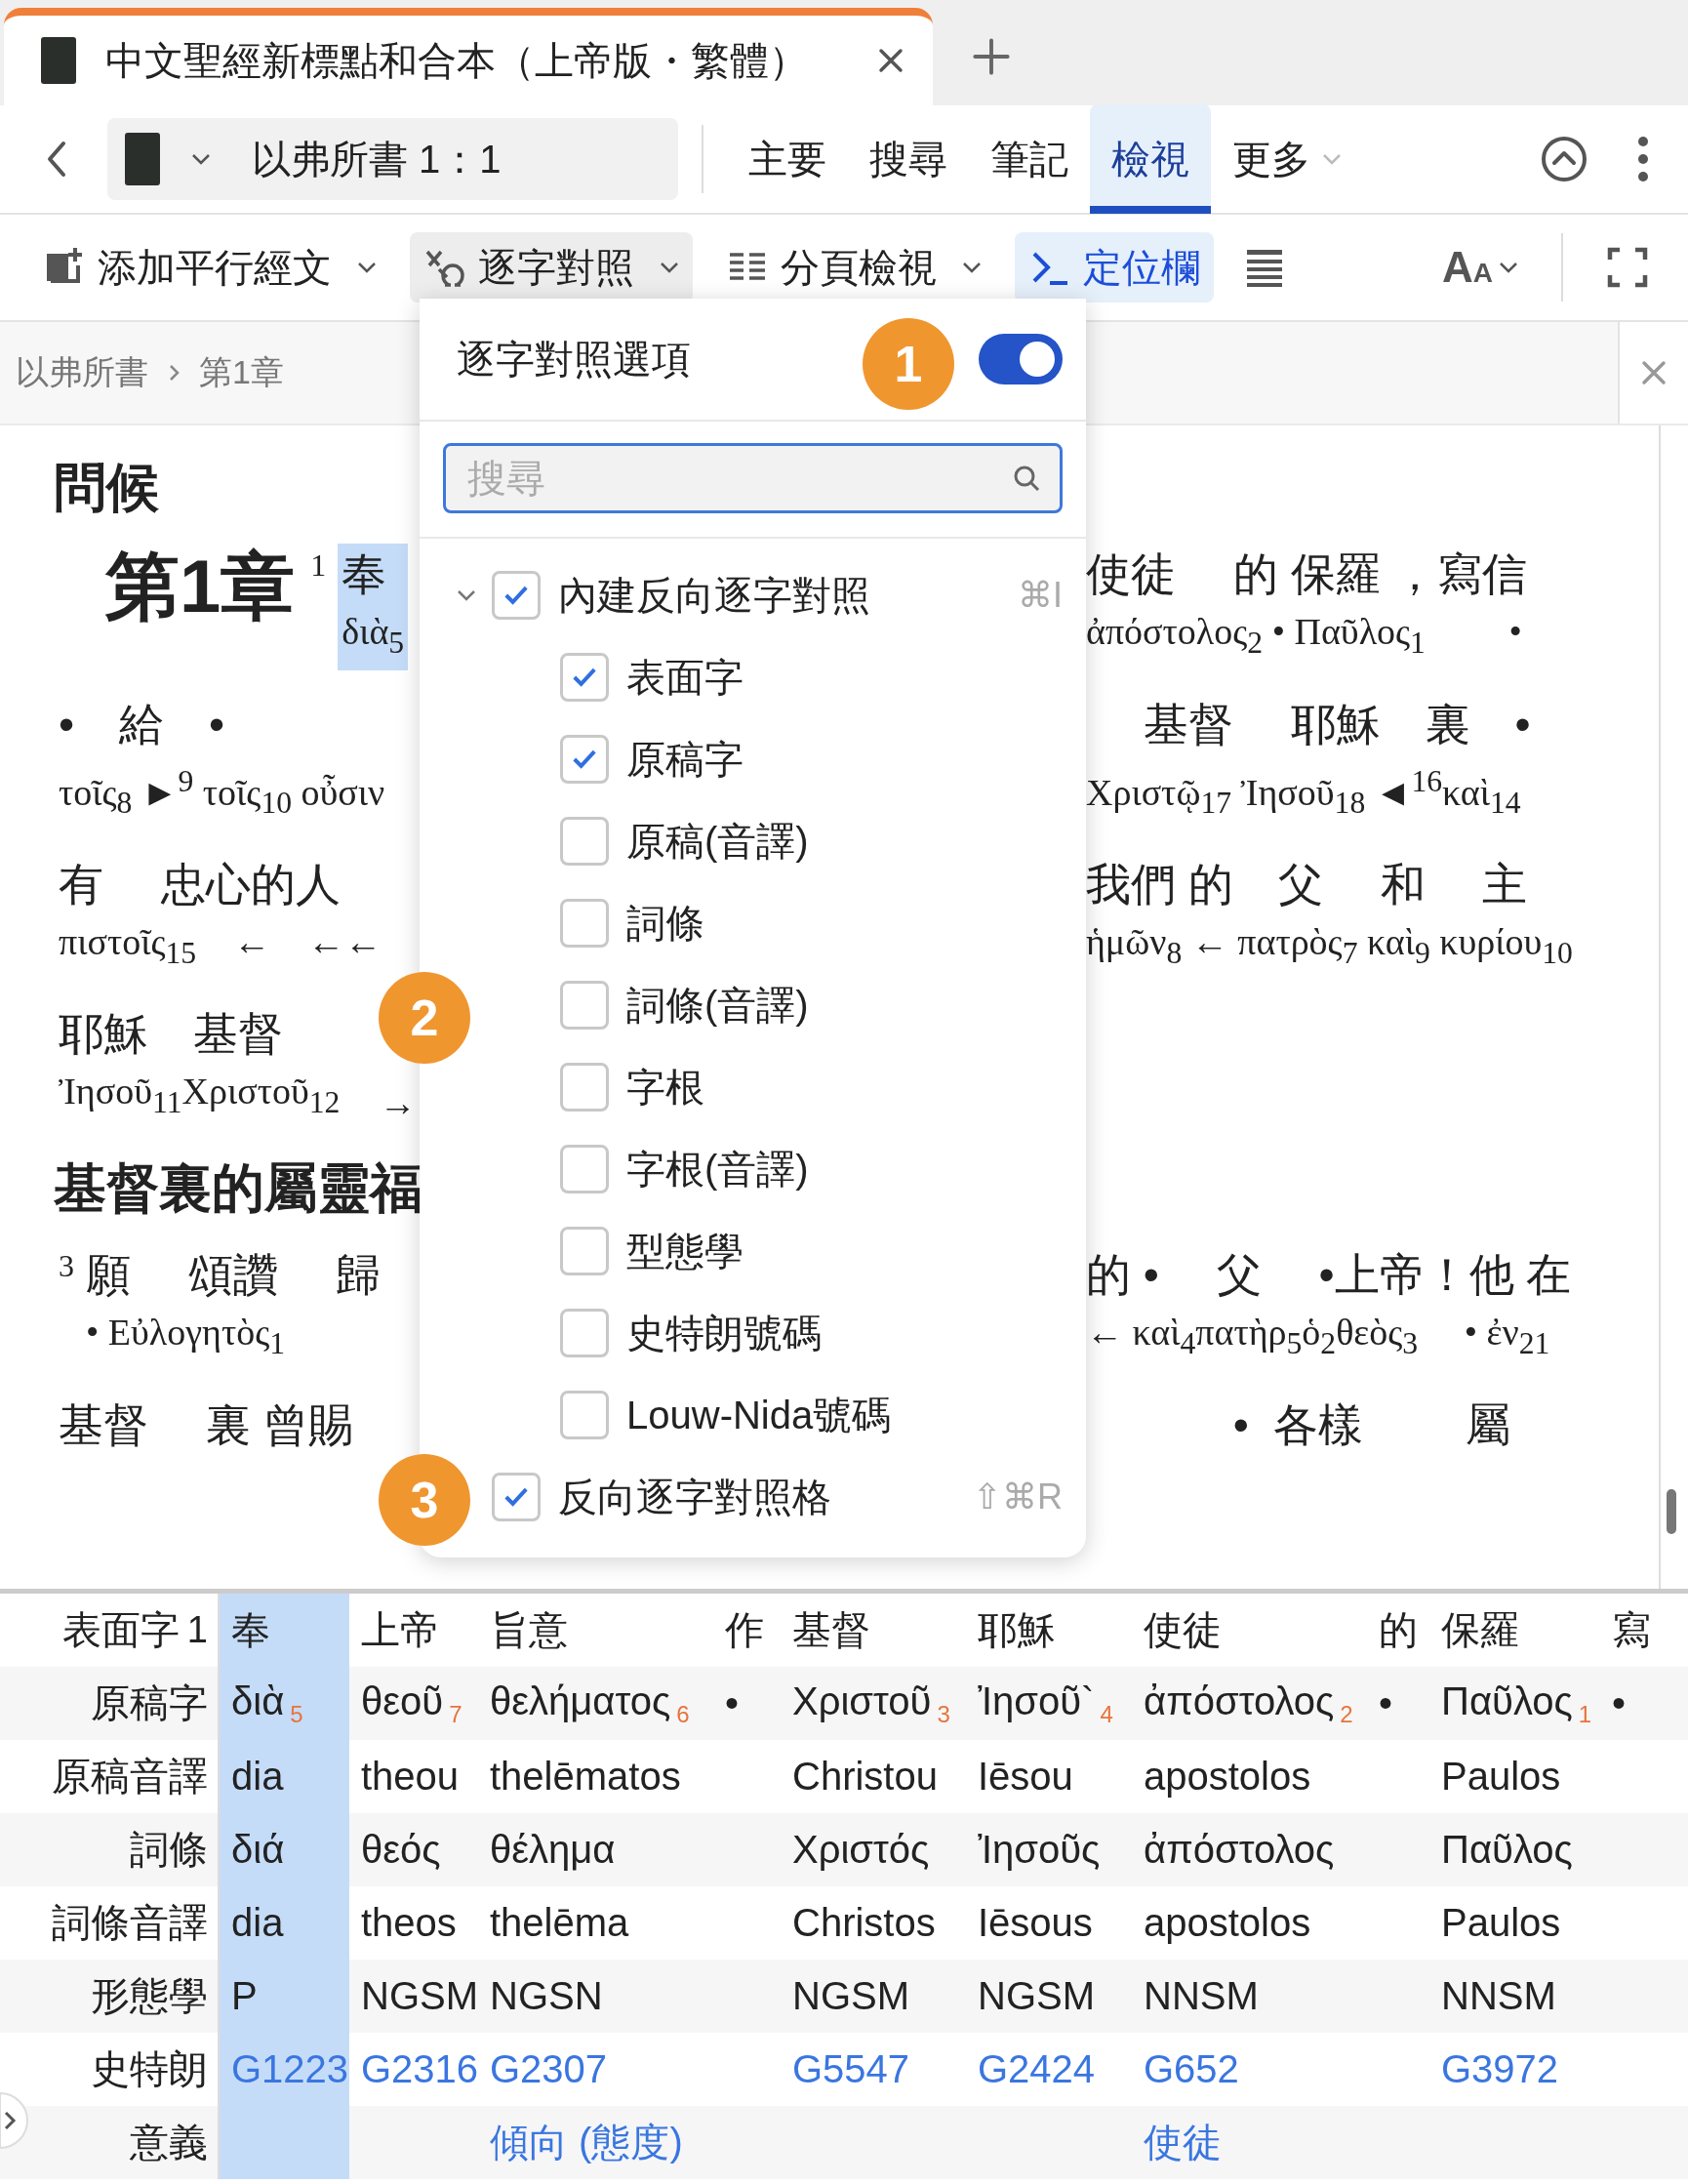 Image resolution: width=1688 pixels, height=2184 pixels. I want to click on option-label: 原稿(音譯), so click(856, 841).